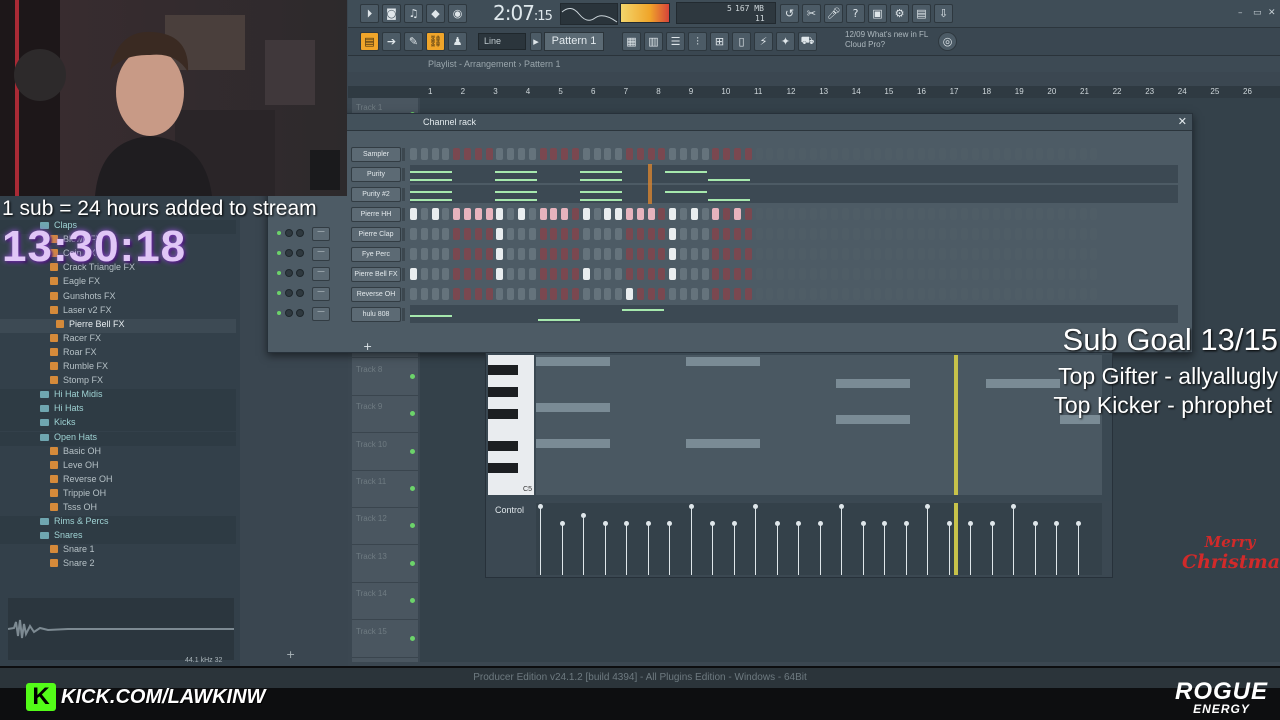  What do you see at coordinates (811, 13) in the screenshot?
I see `cut-icon: ✂` at bounding box center [811, 13].